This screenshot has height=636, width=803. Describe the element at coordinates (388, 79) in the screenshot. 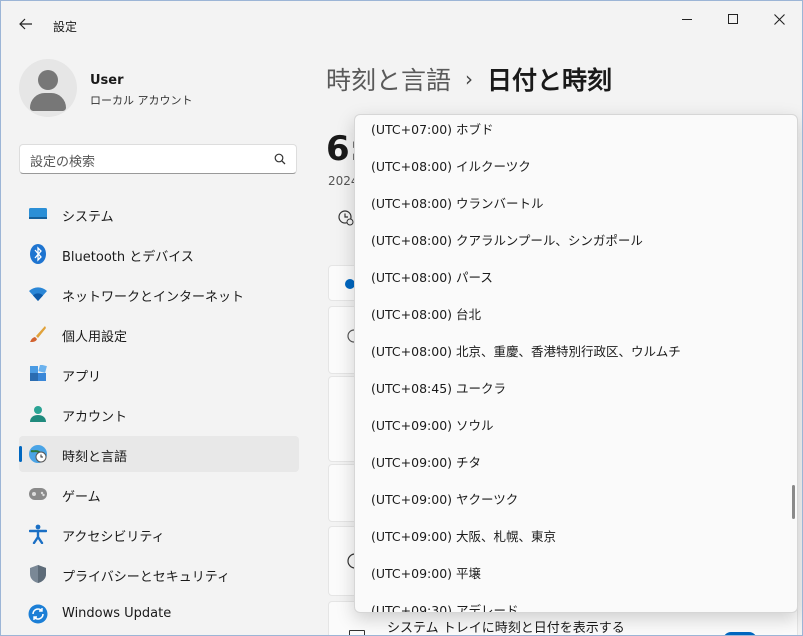

I see `breadcrumb-parent: 時刻と言語` at that location.